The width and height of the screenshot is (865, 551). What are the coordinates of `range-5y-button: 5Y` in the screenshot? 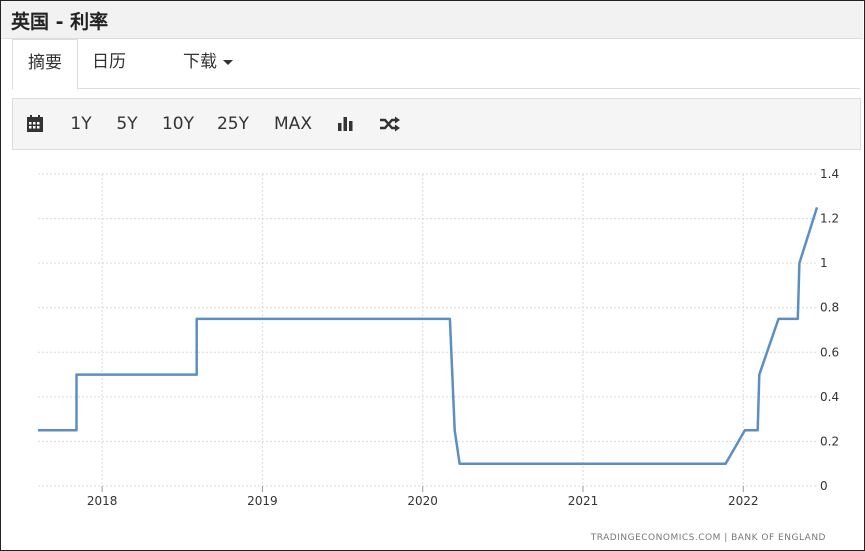 It's located at (127, 124).